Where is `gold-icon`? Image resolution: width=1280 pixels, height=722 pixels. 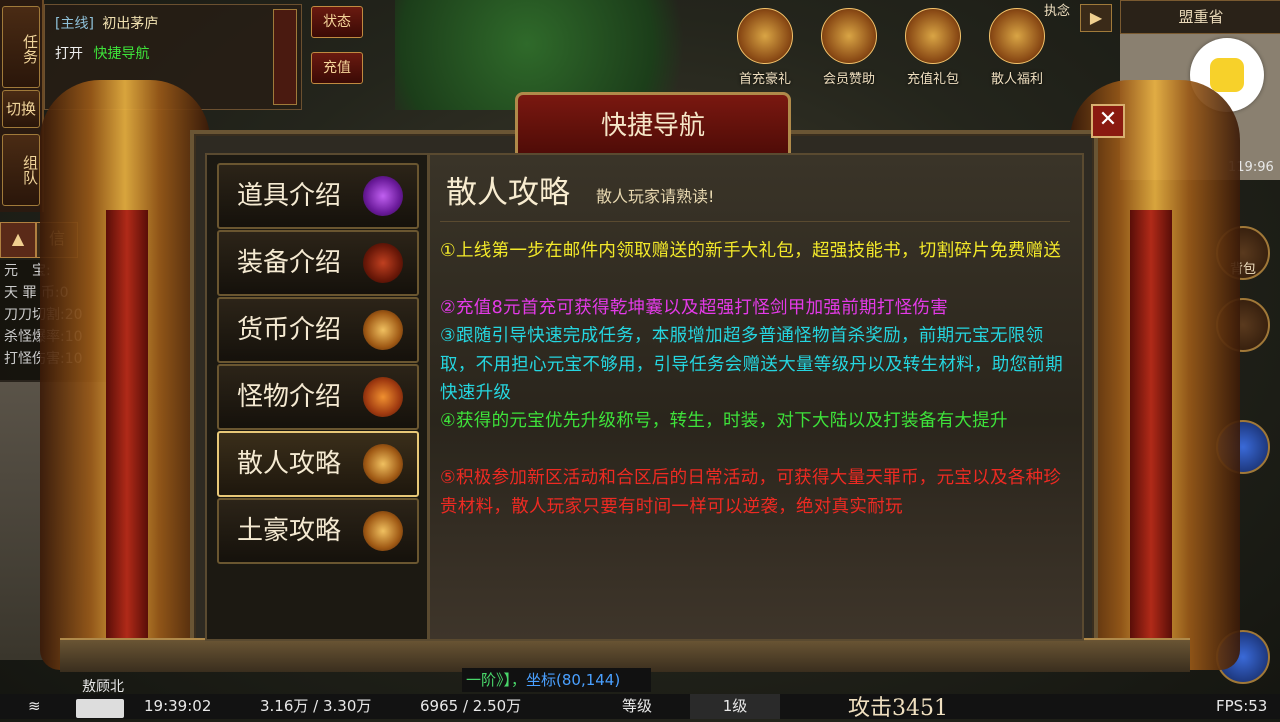 gold-icon is located at coordinates (383, 330).